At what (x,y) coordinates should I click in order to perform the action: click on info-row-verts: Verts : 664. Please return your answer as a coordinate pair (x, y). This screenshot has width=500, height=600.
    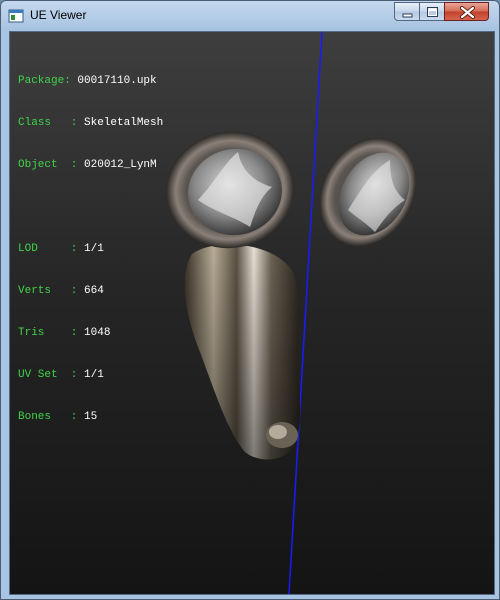
    Looking at the image, I should click on (90, 291).